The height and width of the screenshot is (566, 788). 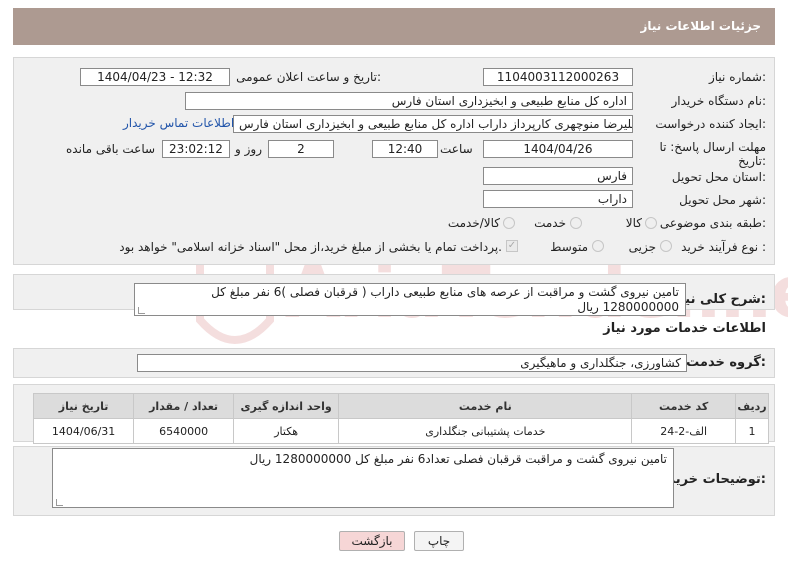 What do you see at coordinates (372, 541) in the screenshot?
I see `back-button: بازگشت` at bounding box center [372, 541].